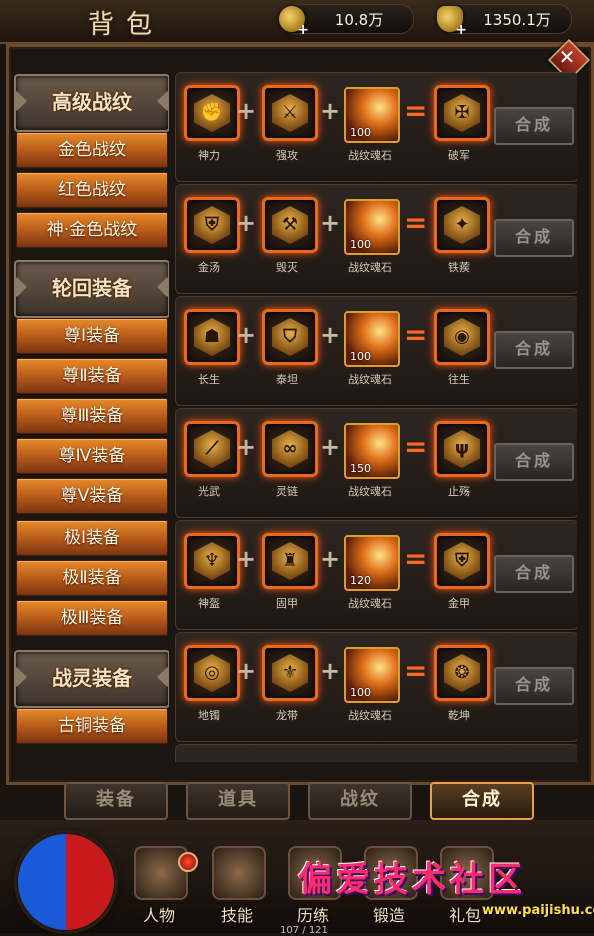  What do you see at coordinates (92, 578) in the screenshot?
I see `menu-item: 极Ⅱ装备` at bounding box center [92, 578].